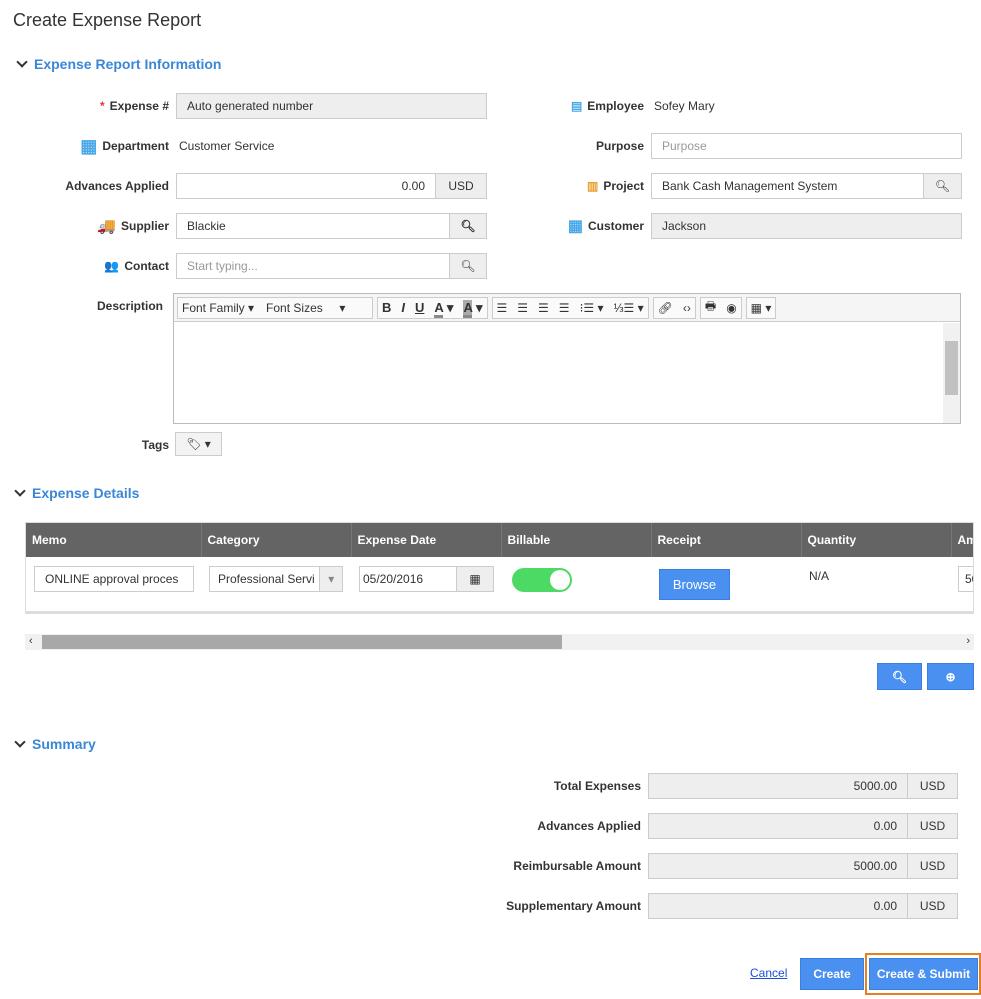 Image resolution: width=981 pixels, height=999 pixels. I want to click on page-title: Create Expense Report, so click(107, 20).